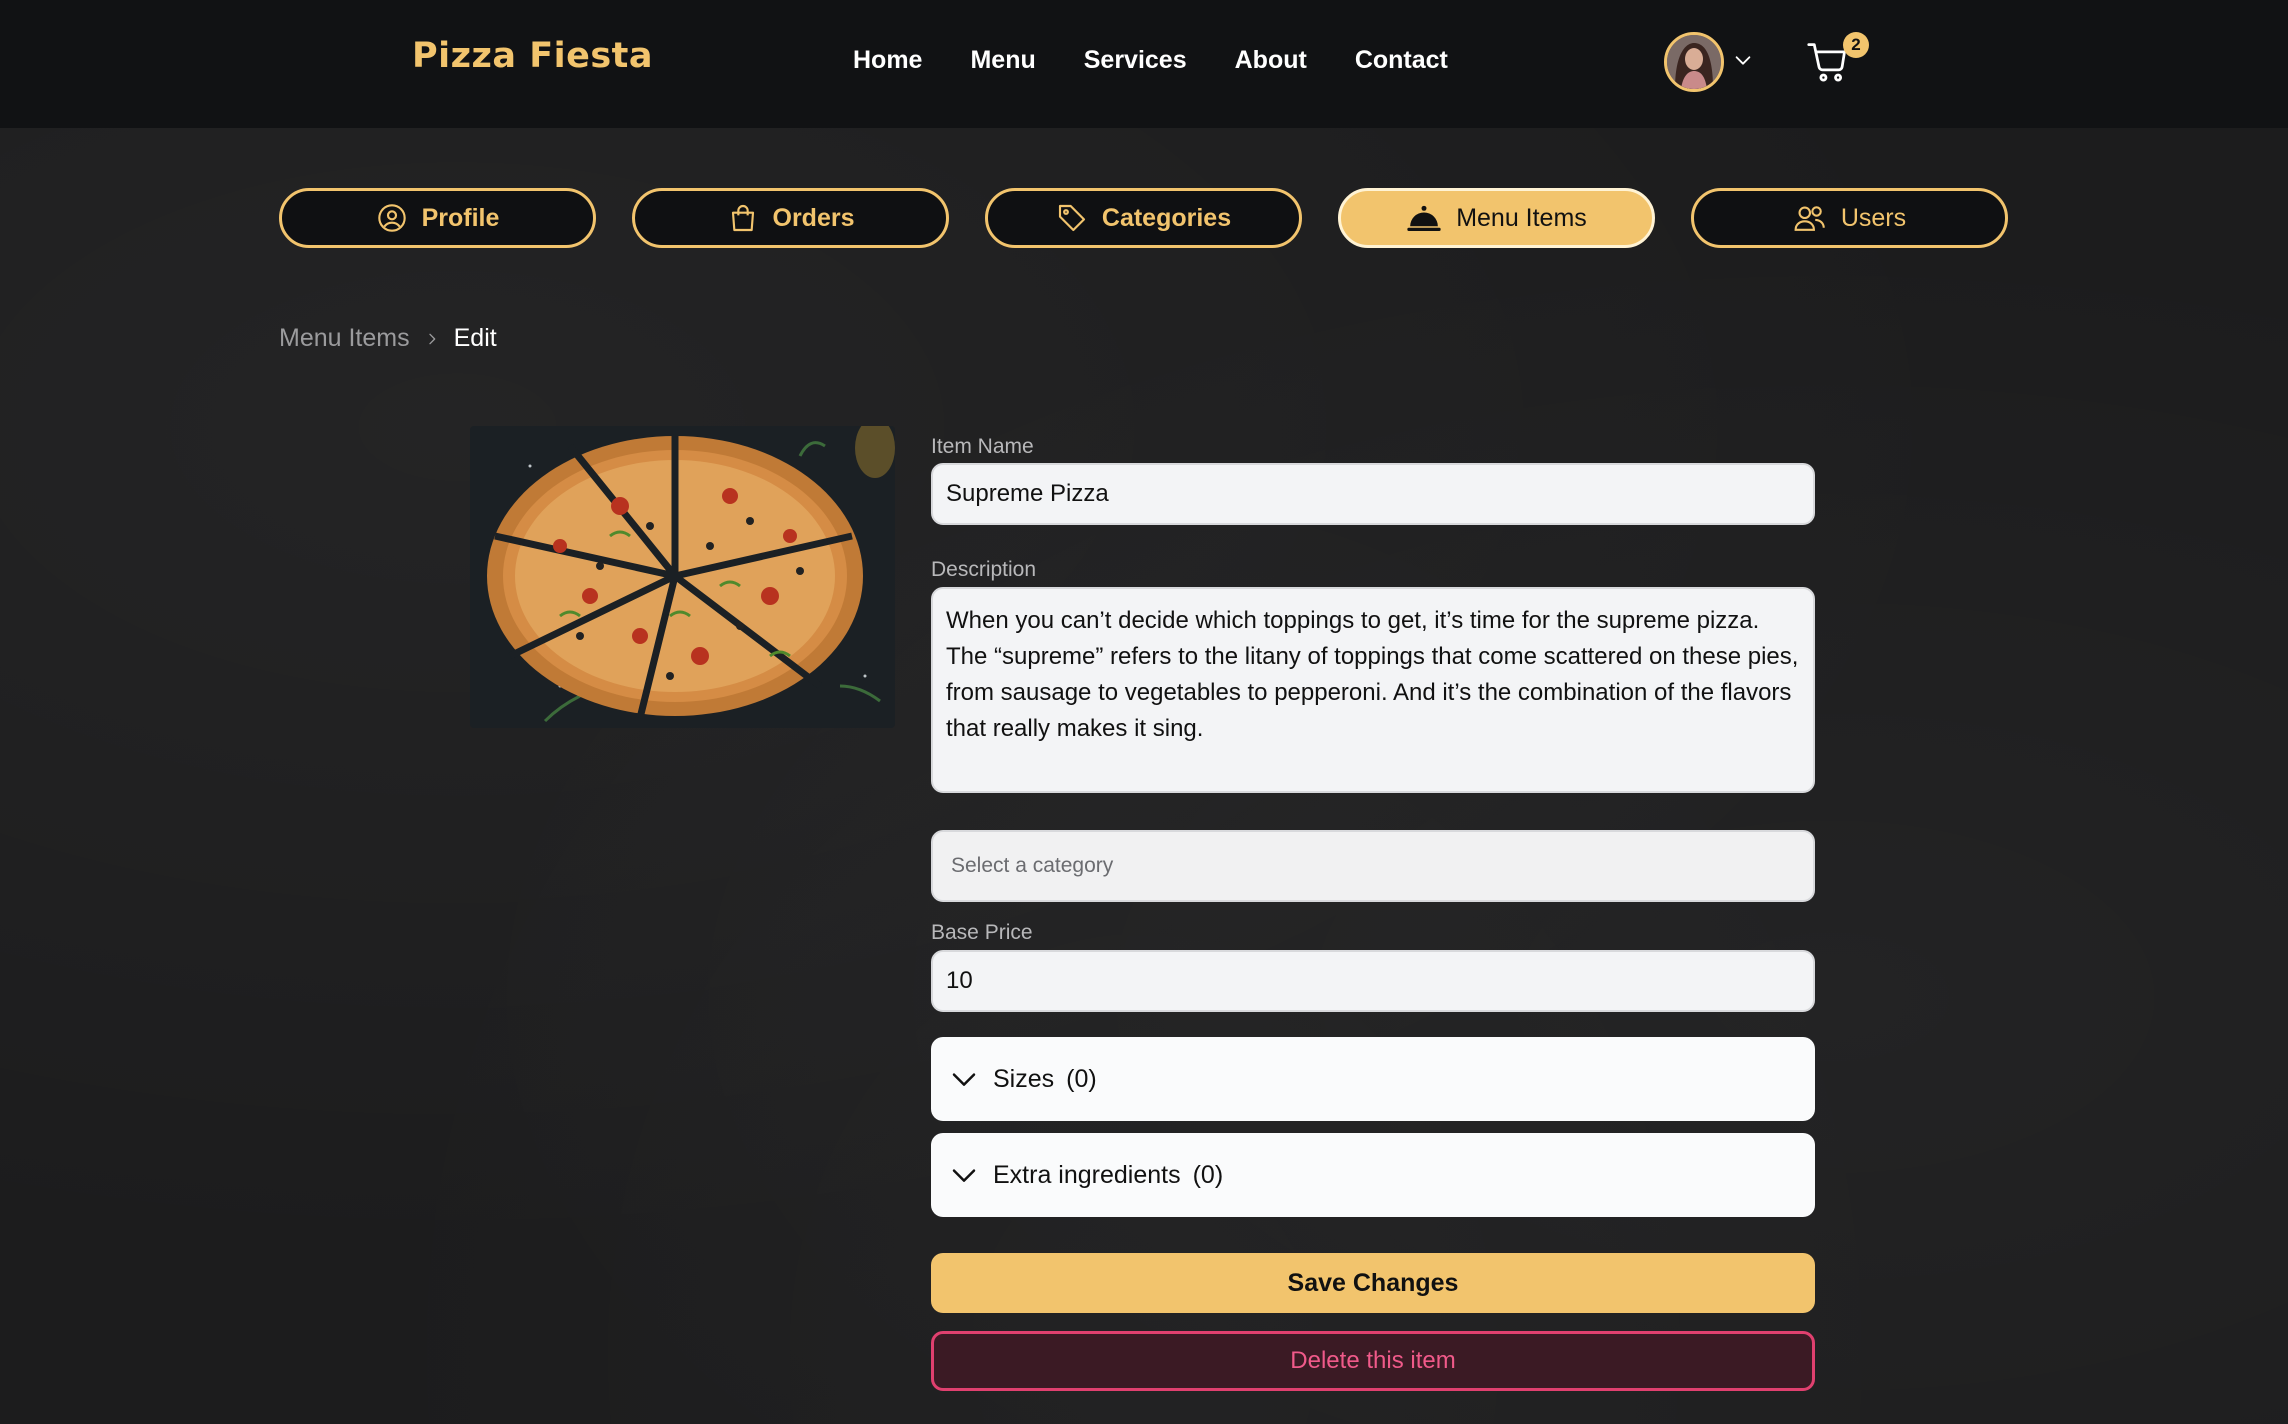 The width and height of the screenshot is (2288, 1424). I want to click on user-circle-icon, so click(392, 218).